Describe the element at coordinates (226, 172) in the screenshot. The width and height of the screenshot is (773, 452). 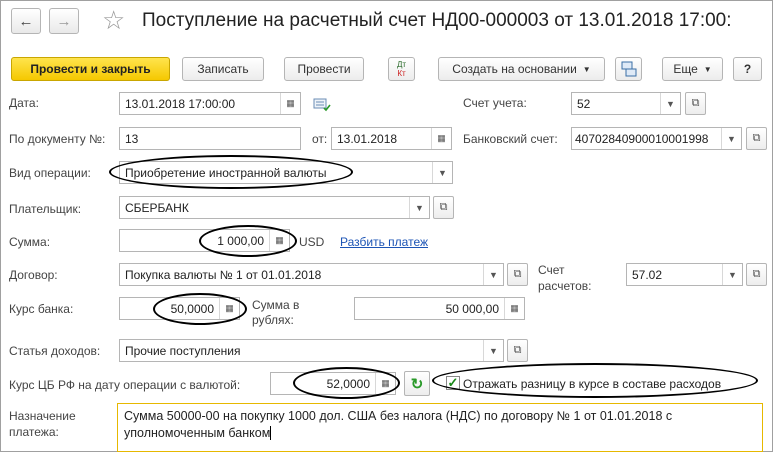
I see `operation-type-value: Приобретение иностранной валюты` at that location.